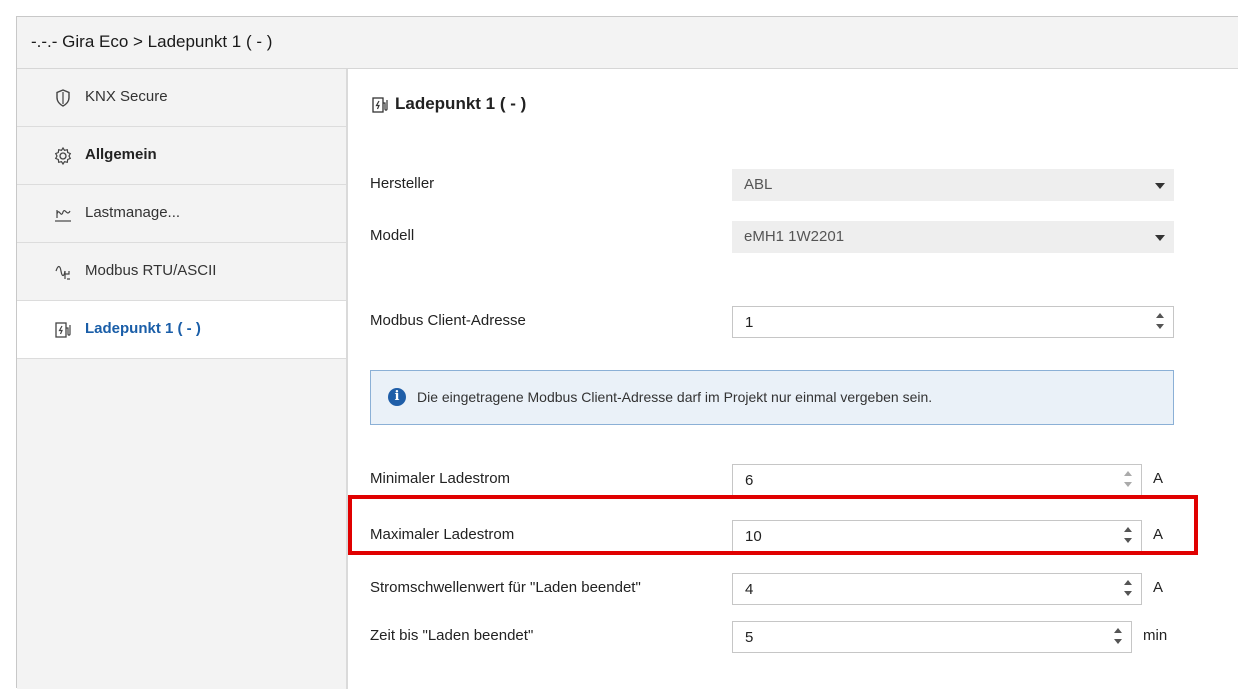 The height and width of the screenshot is (689, 1238). I want to click on load-curve-icon, so click(63, 215).